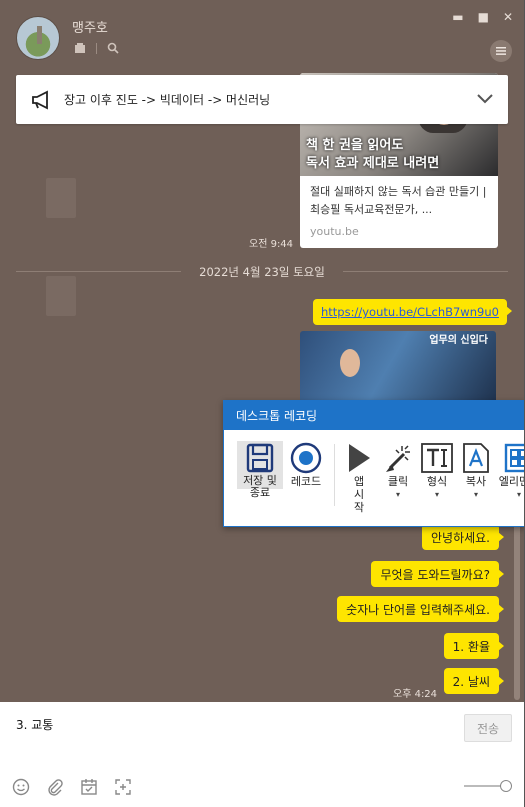  I want to click on thumbnail-title-line-1: 책 한 권을 읽어도, so click(355, 145).